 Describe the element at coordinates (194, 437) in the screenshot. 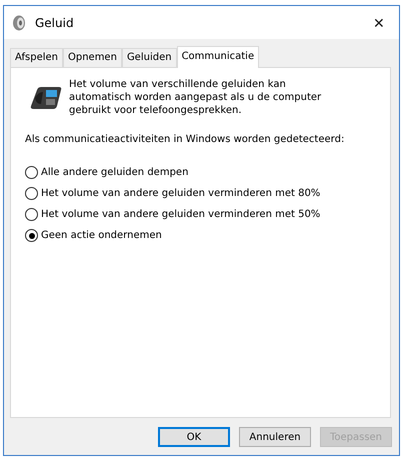

I see `dialog-button: OK` at that location.